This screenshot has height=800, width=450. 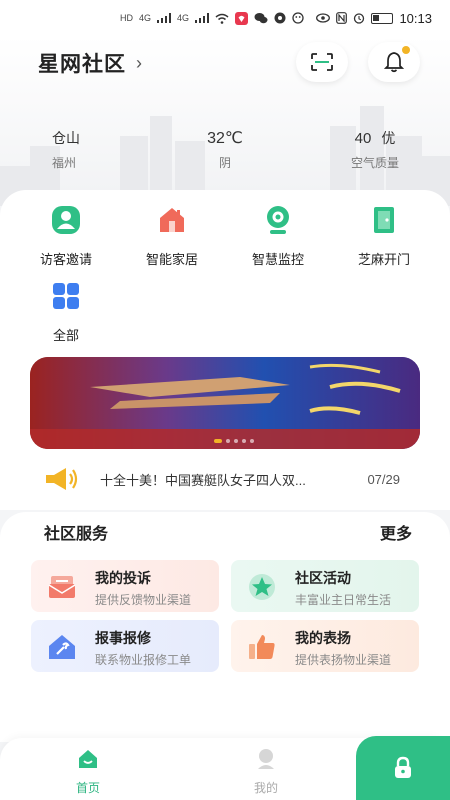 I want to click on quick-action-label: 全部, so click(x=65, y=335).